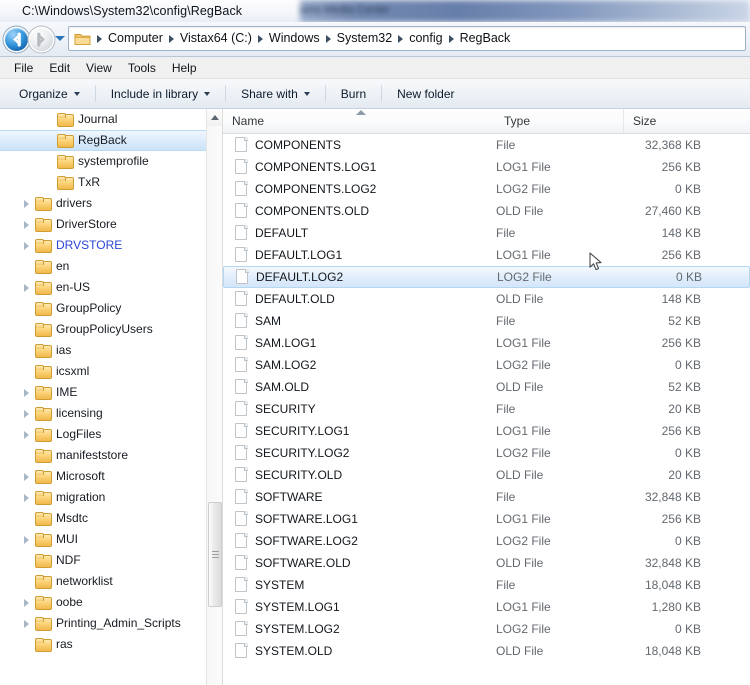 The width and height of the screenshot is (750, 685). What do you see at coordinates (486, 145) in the screenshot?
I see `table-row: COMPONENTS File 32,368 KB` at bounding box center [486, 145].